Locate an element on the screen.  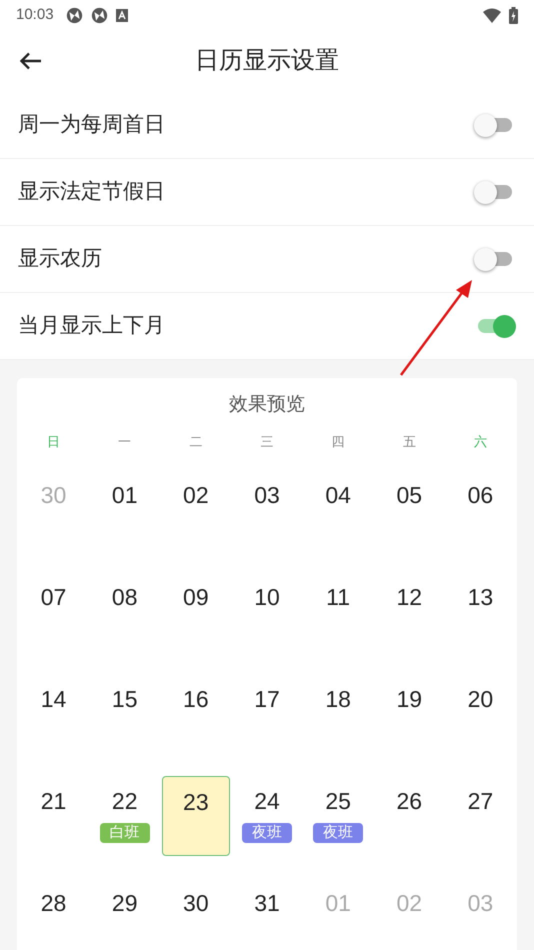
day-cell: 05 is located at coordinates (409, 510).